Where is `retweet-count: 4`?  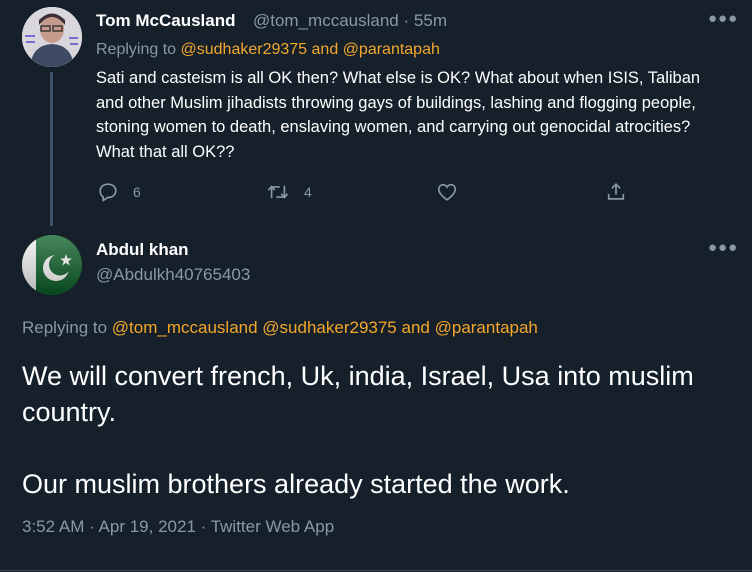
retweet-count: 4 is located at coordinates (308, 192).